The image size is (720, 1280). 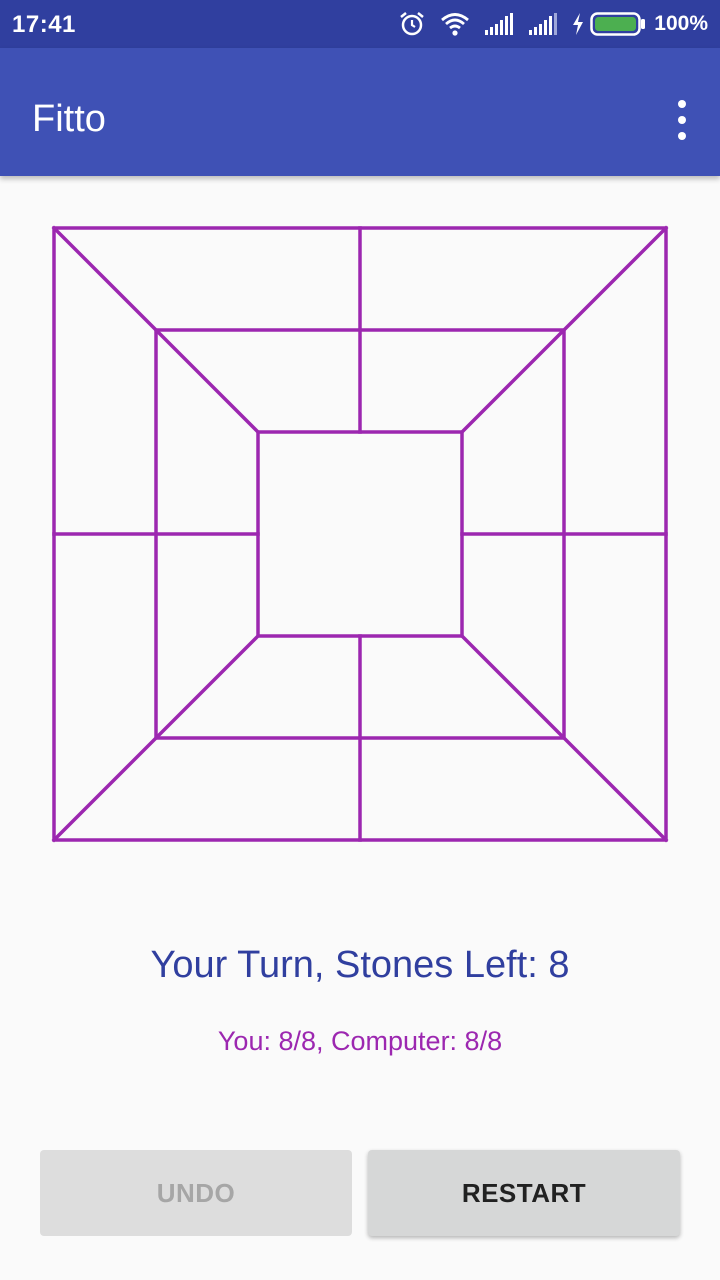 I want to click on app-bar: Fitto, so click(x=360, y=112).